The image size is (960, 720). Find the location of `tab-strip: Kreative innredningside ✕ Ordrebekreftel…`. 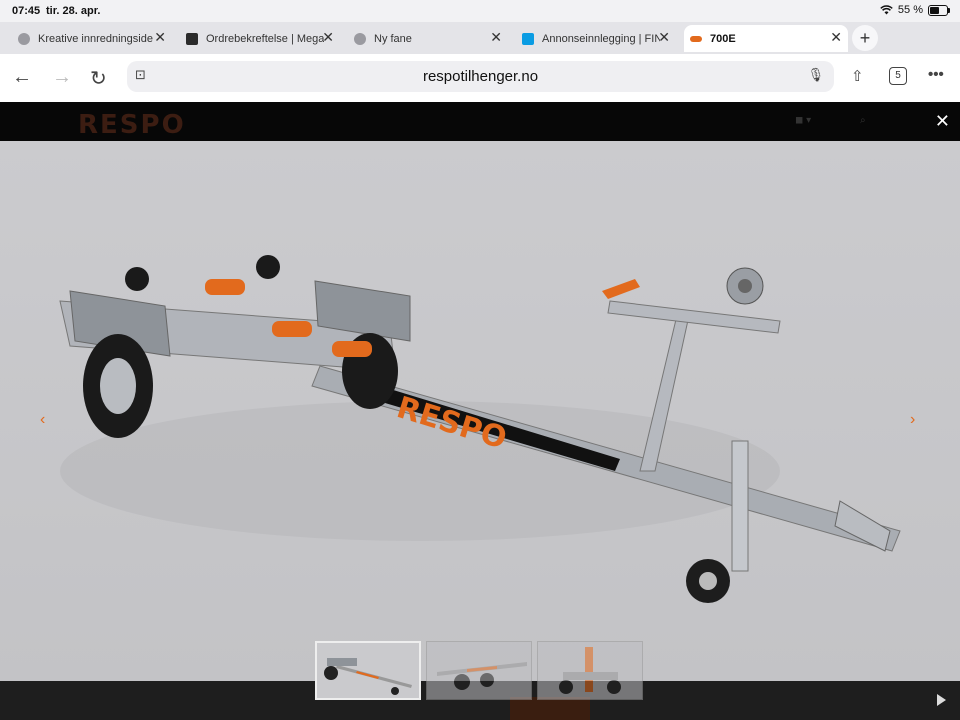

tab-strip: Kreative innredningside ✕ Ordrebekreftel… is located at coordinates (480, 38).